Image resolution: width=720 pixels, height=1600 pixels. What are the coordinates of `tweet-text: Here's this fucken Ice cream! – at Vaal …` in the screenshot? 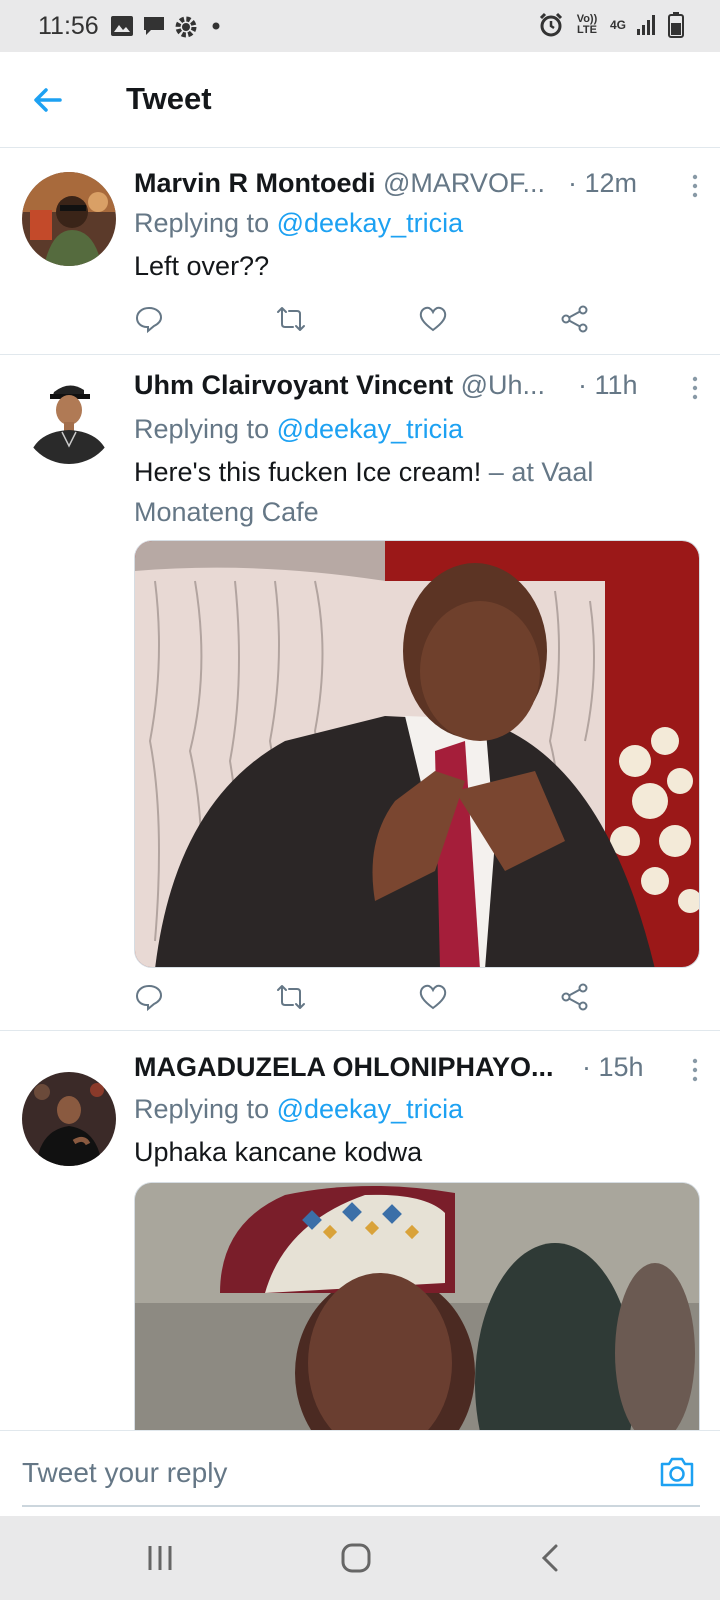 It's located at (412, 492).